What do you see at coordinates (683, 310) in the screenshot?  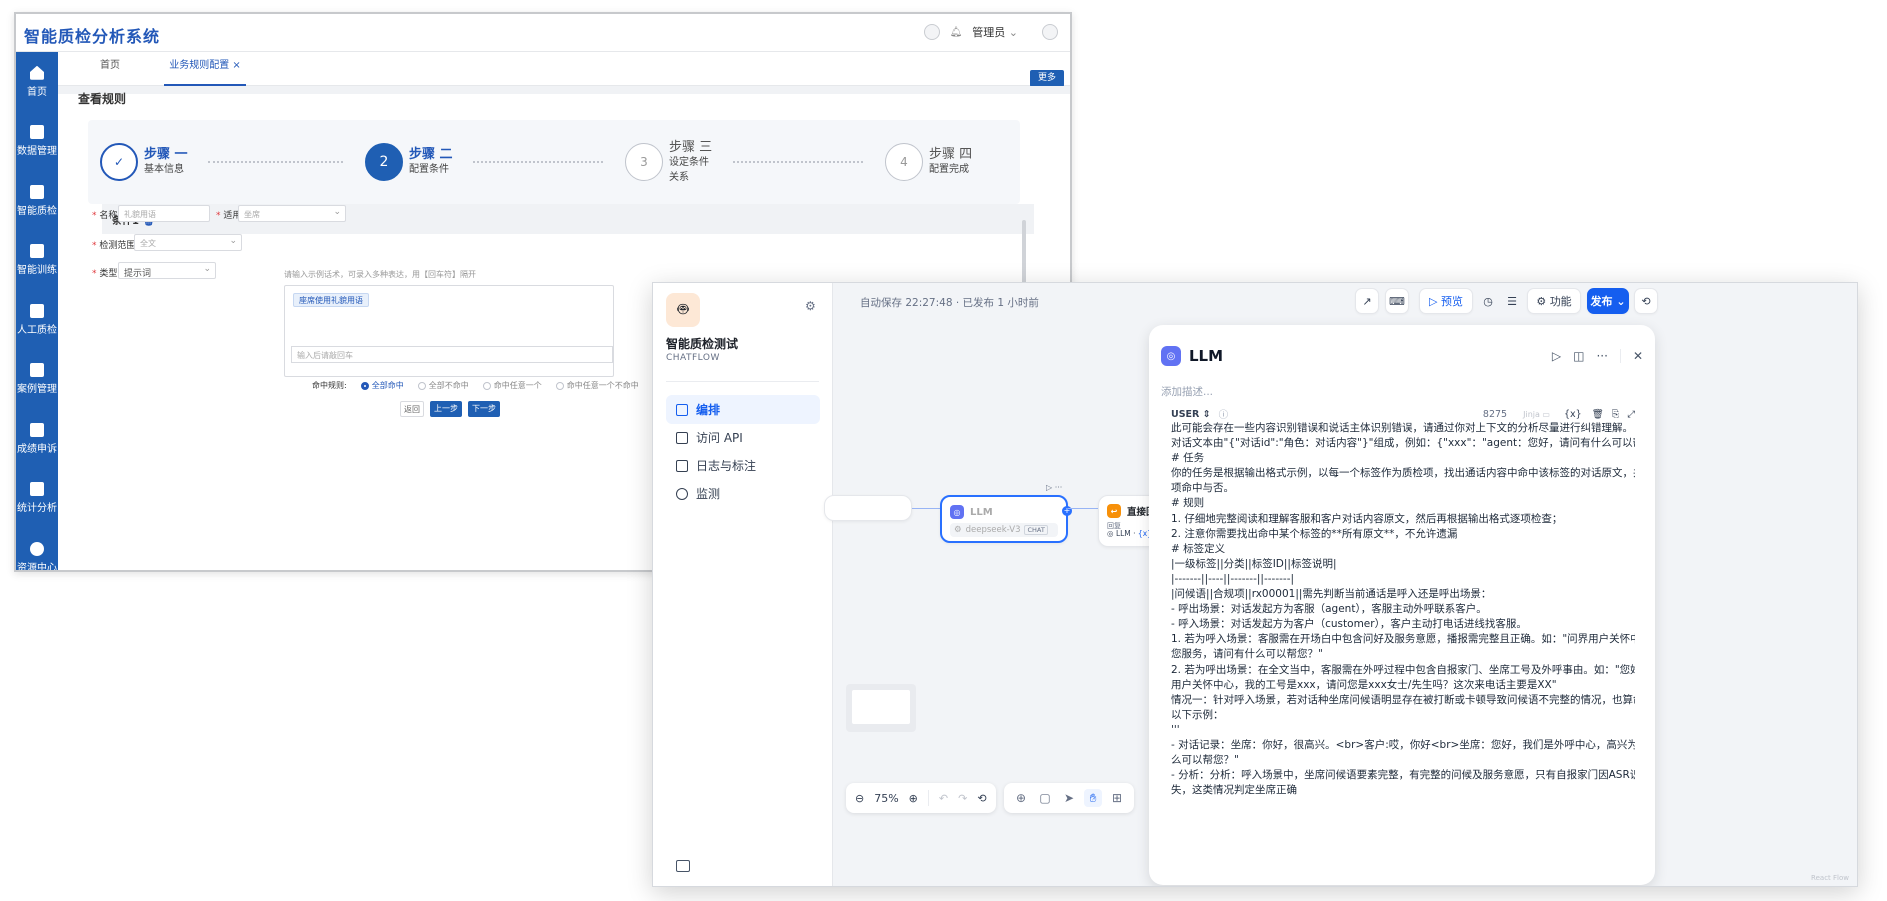 I see `robot-icon: 🤖︎` at bounding box center [683, 310].